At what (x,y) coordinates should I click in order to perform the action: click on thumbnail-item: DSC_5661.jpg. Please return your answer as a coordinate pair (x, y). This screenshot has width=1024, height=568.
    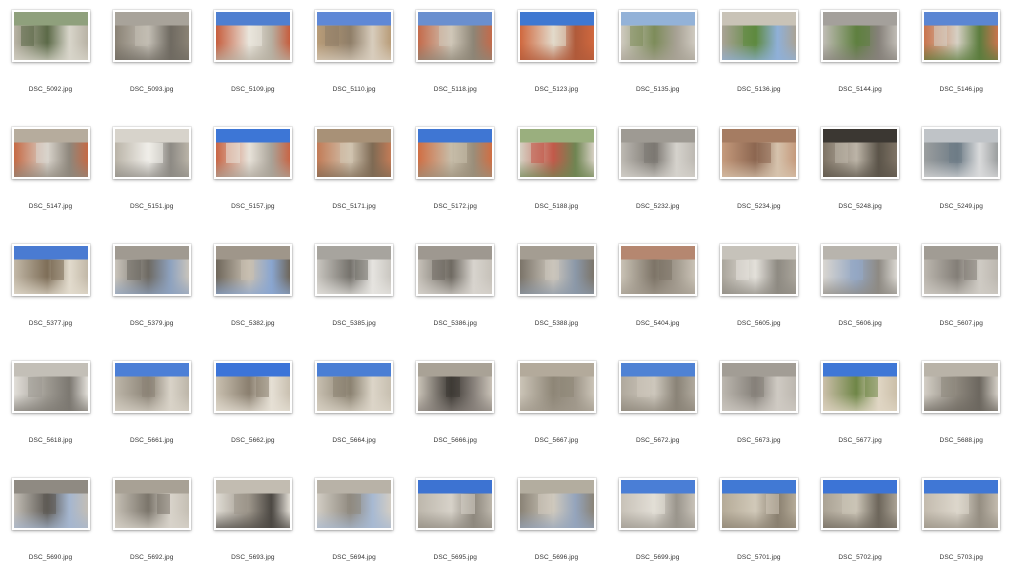
    Looking at the image, I should click on (151, 401).